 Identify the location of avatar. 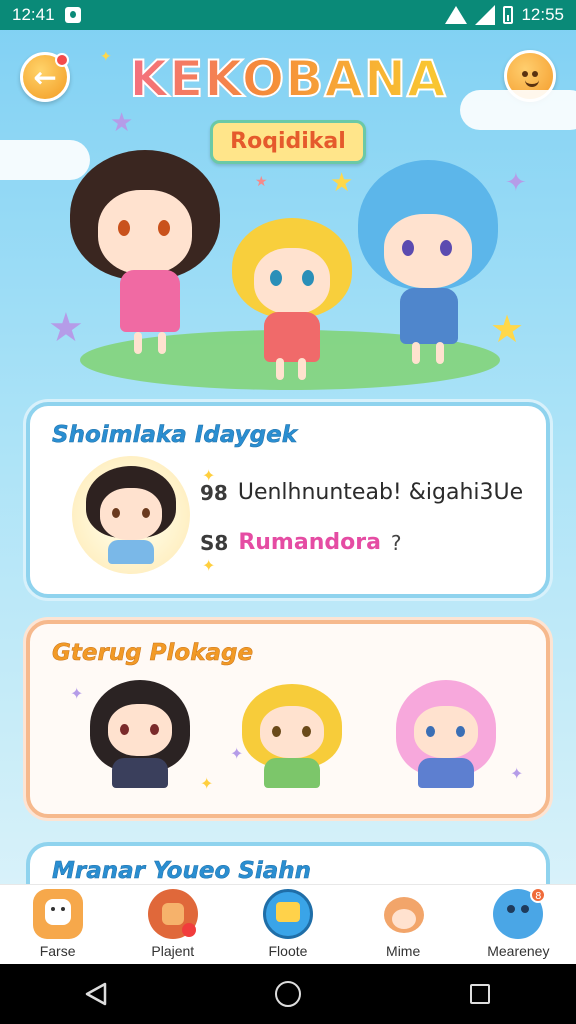
(131, 515).